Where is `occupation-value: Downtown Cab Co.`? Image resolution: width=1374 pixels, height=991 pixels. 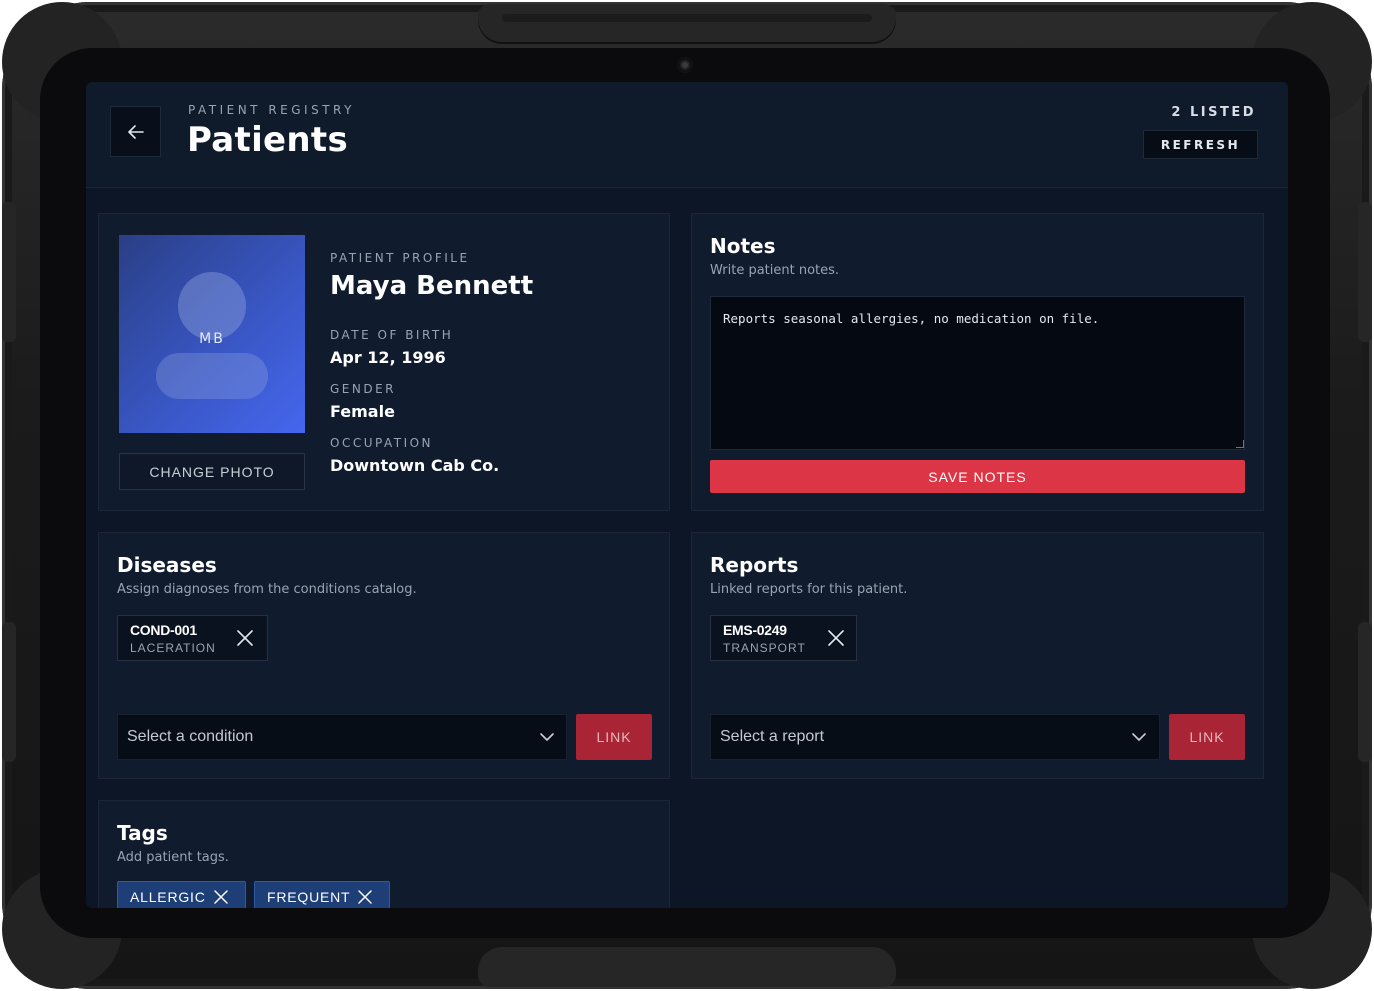 occupation-value: Downtown Cab Co. is located at coordinates (415, 465).